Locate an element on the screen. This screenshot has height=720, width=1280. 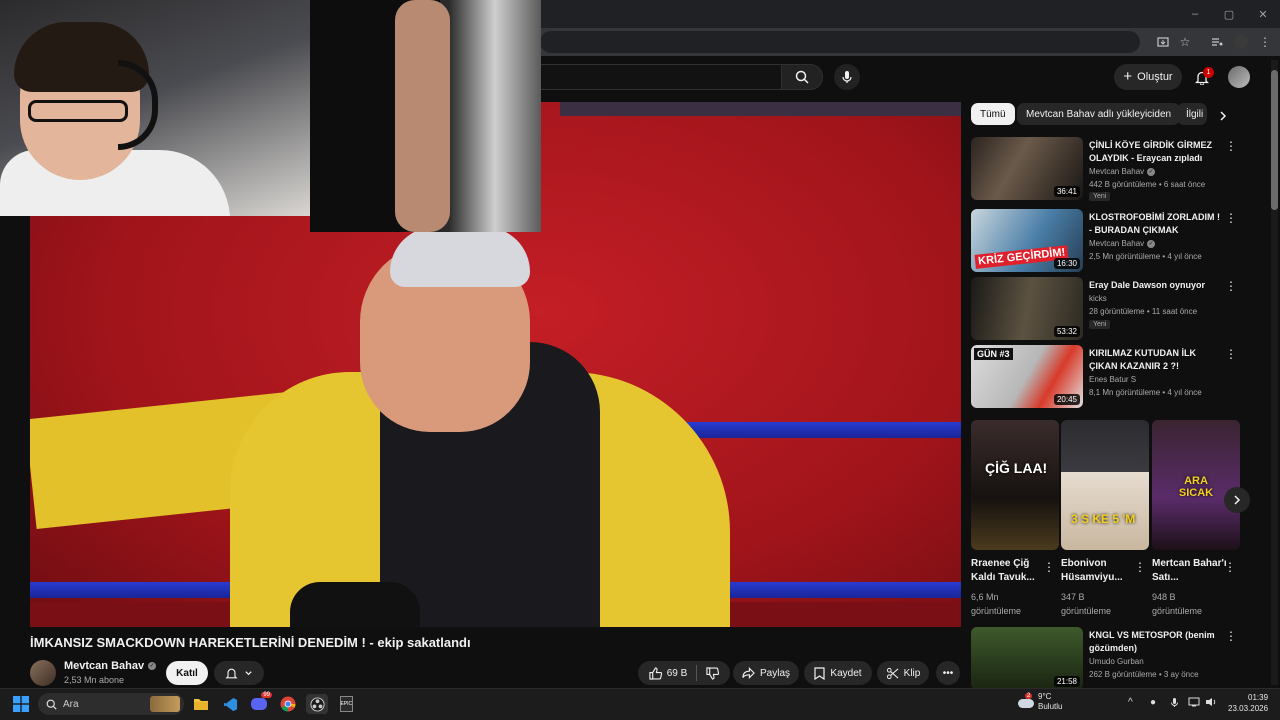
channel-name: Mevtcan Bahav is located at coordinates (104, 666).